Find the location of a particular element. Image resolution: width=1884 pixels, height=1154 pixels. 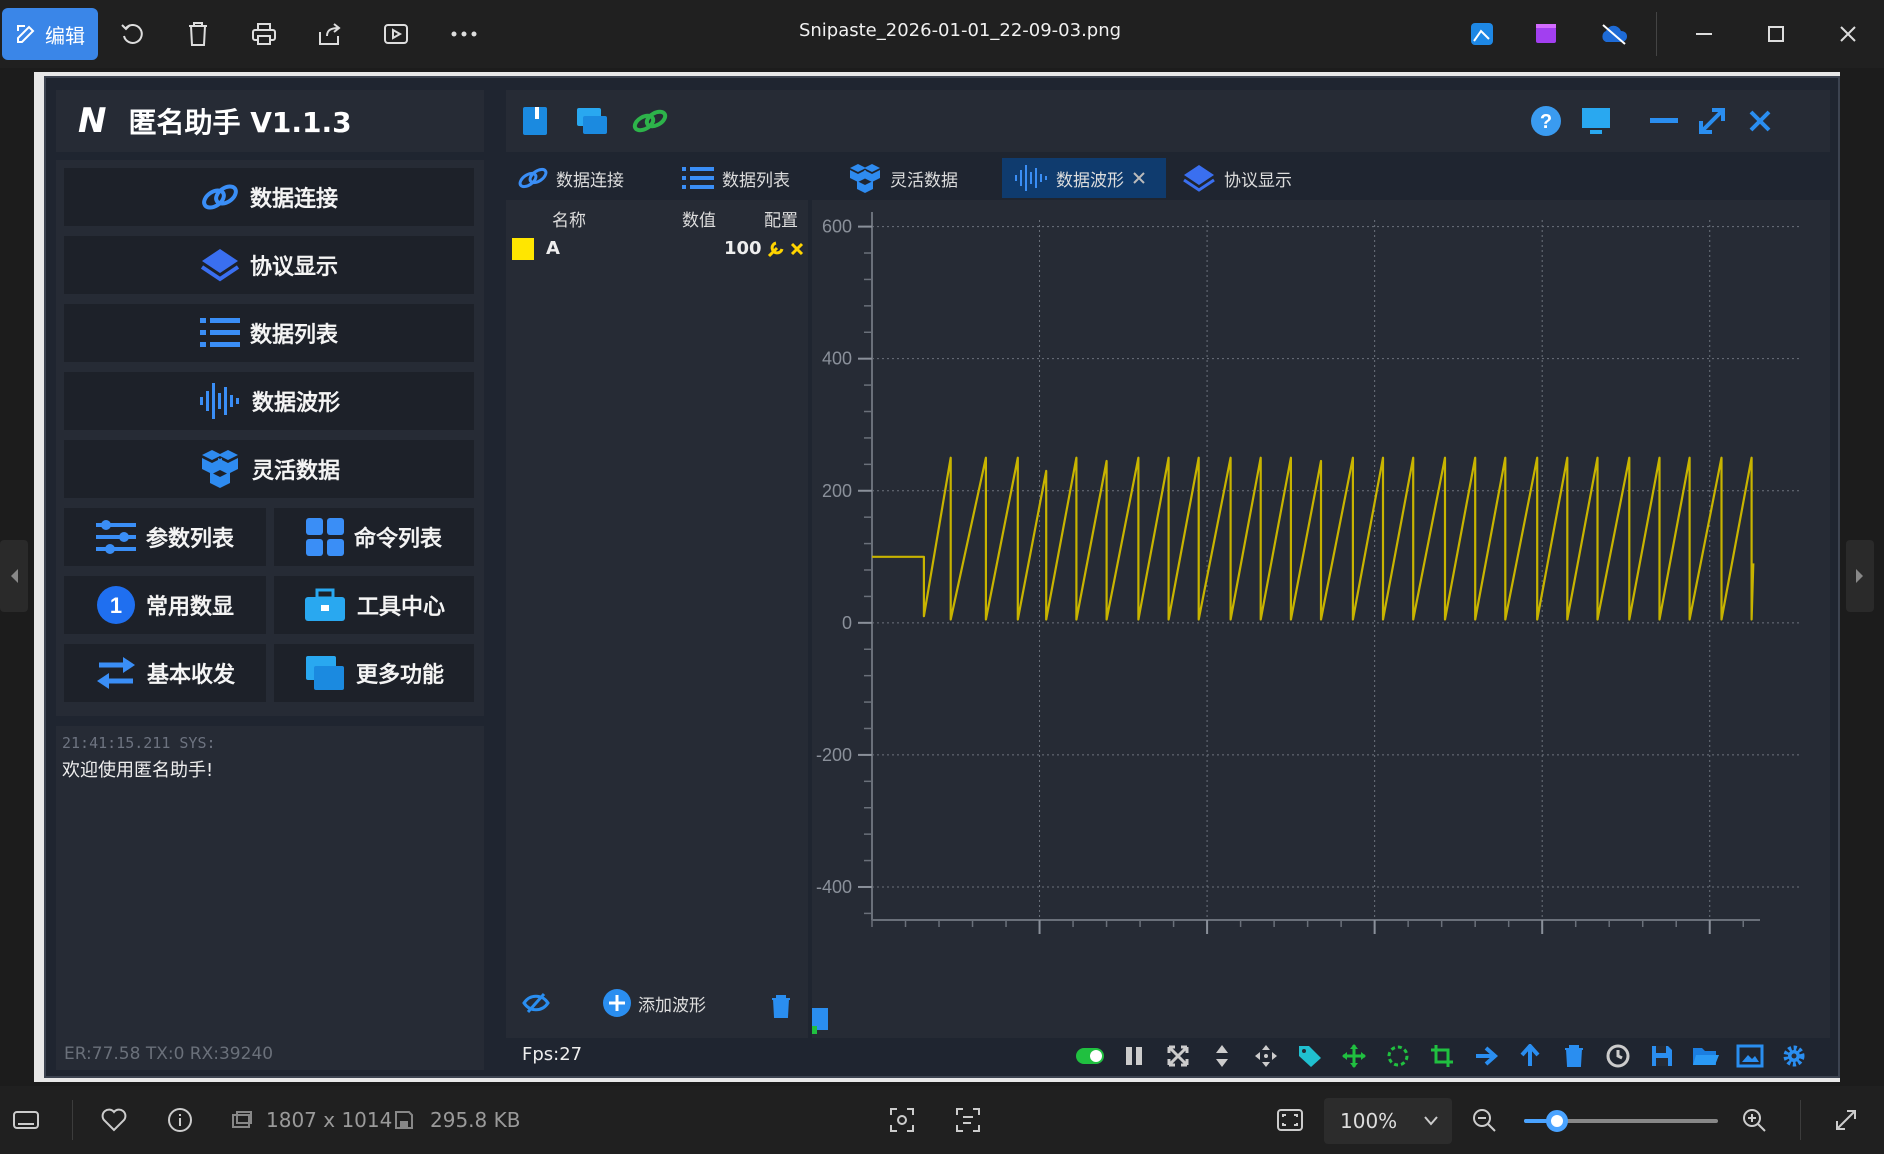

menu-label: 协议显示 is located at coordinates (293, 267).